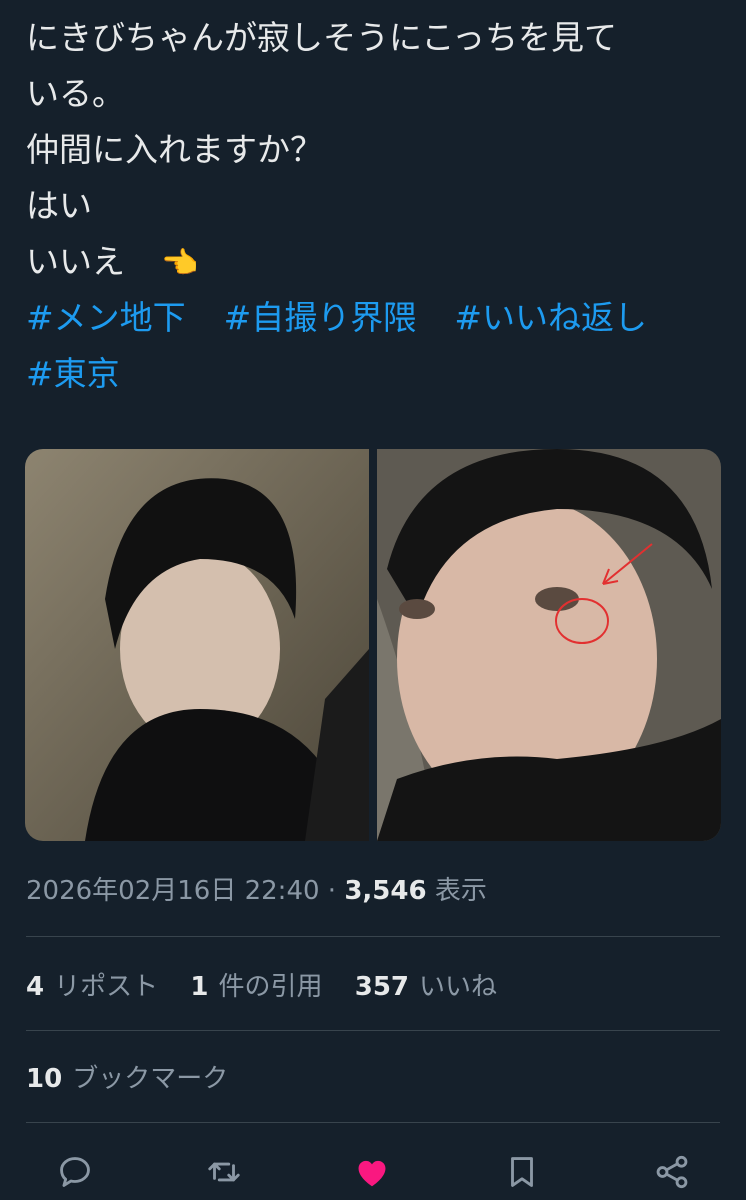  I want to click on tweet-line: いる。, so click(75, 93).